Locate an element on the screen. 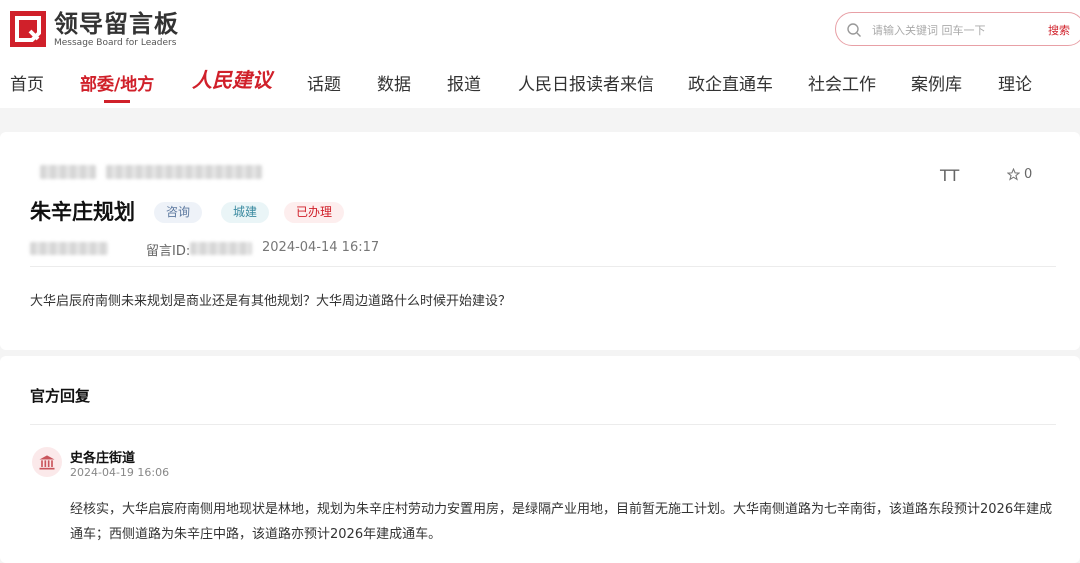  message-id-blurred is located at coordinates (221, 248).